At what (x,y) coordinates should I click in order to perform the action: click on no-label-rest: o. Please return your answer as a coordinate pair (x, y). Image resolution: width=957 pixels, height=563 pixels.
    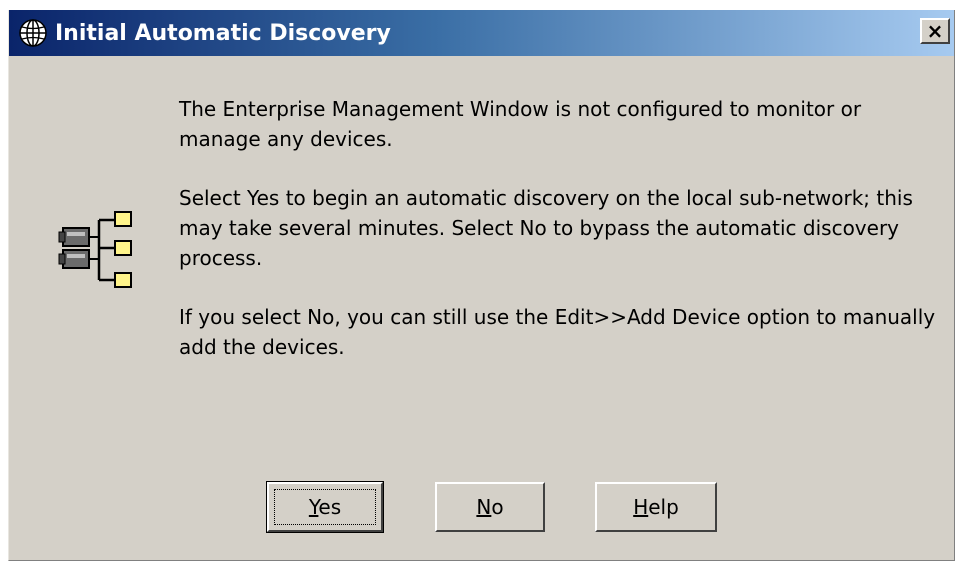
    Looking at the image, I should click on (497, 507).